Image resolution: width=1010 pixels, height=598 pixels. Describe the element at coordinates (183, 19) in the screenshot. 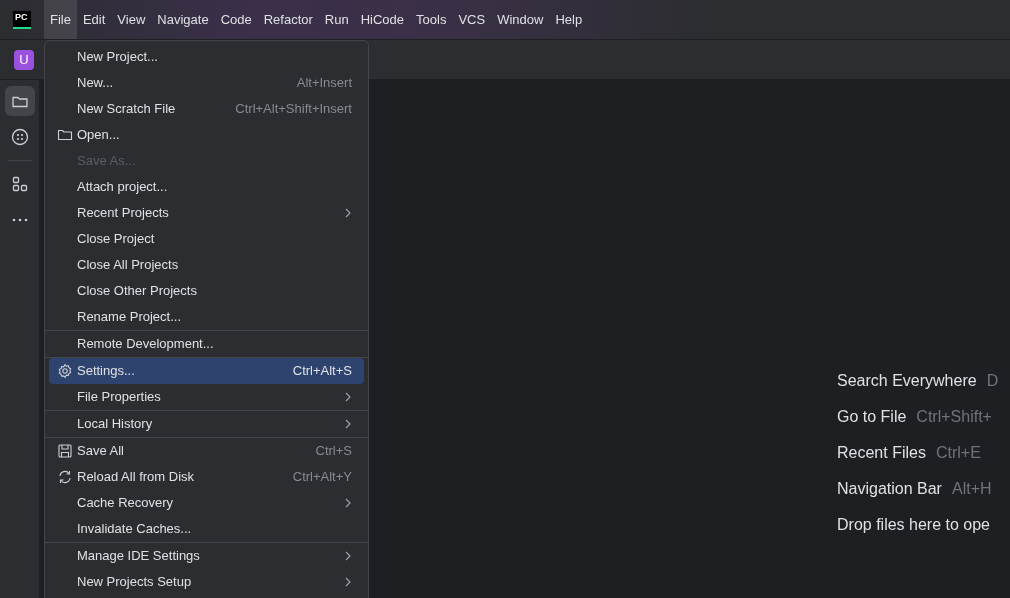

I see `menu-item: Navigate` at that location.